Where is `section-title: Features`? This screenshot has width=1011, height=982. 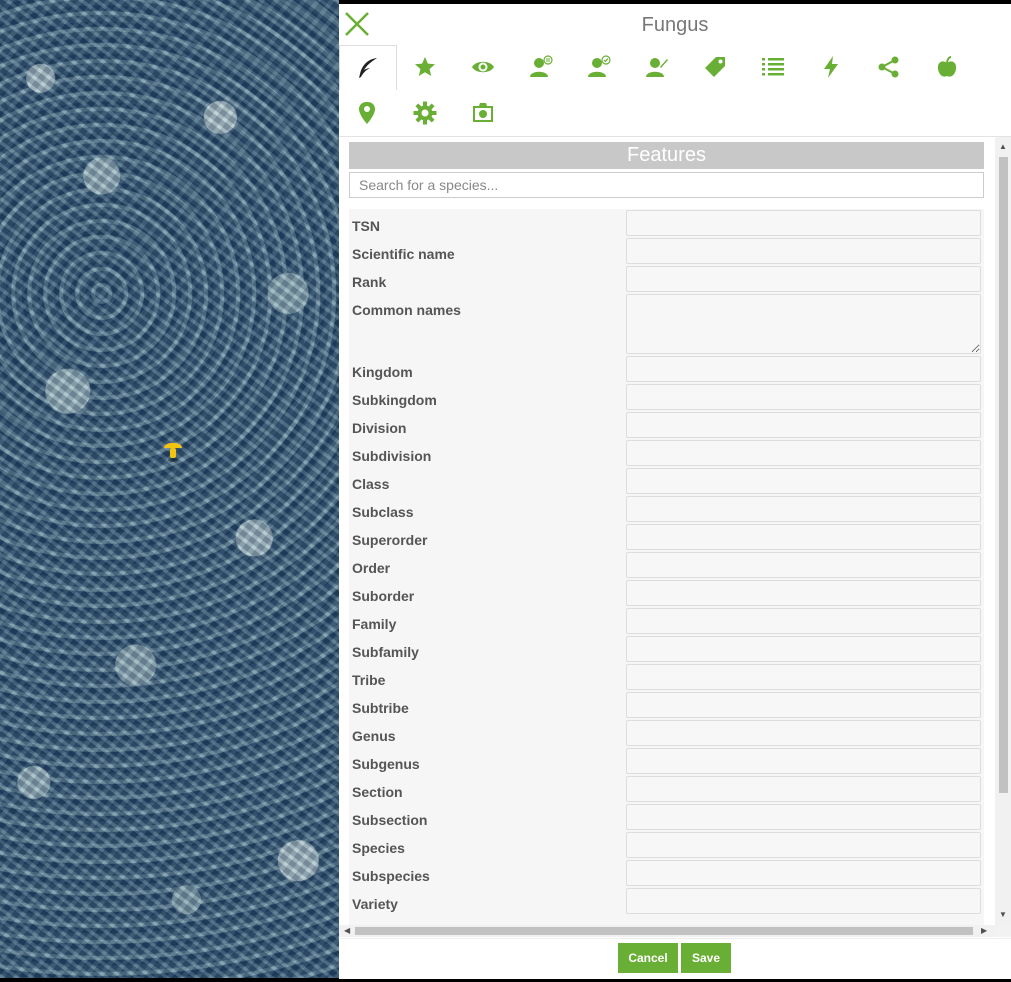 section-title: Features is located at coordinates (666, 155).